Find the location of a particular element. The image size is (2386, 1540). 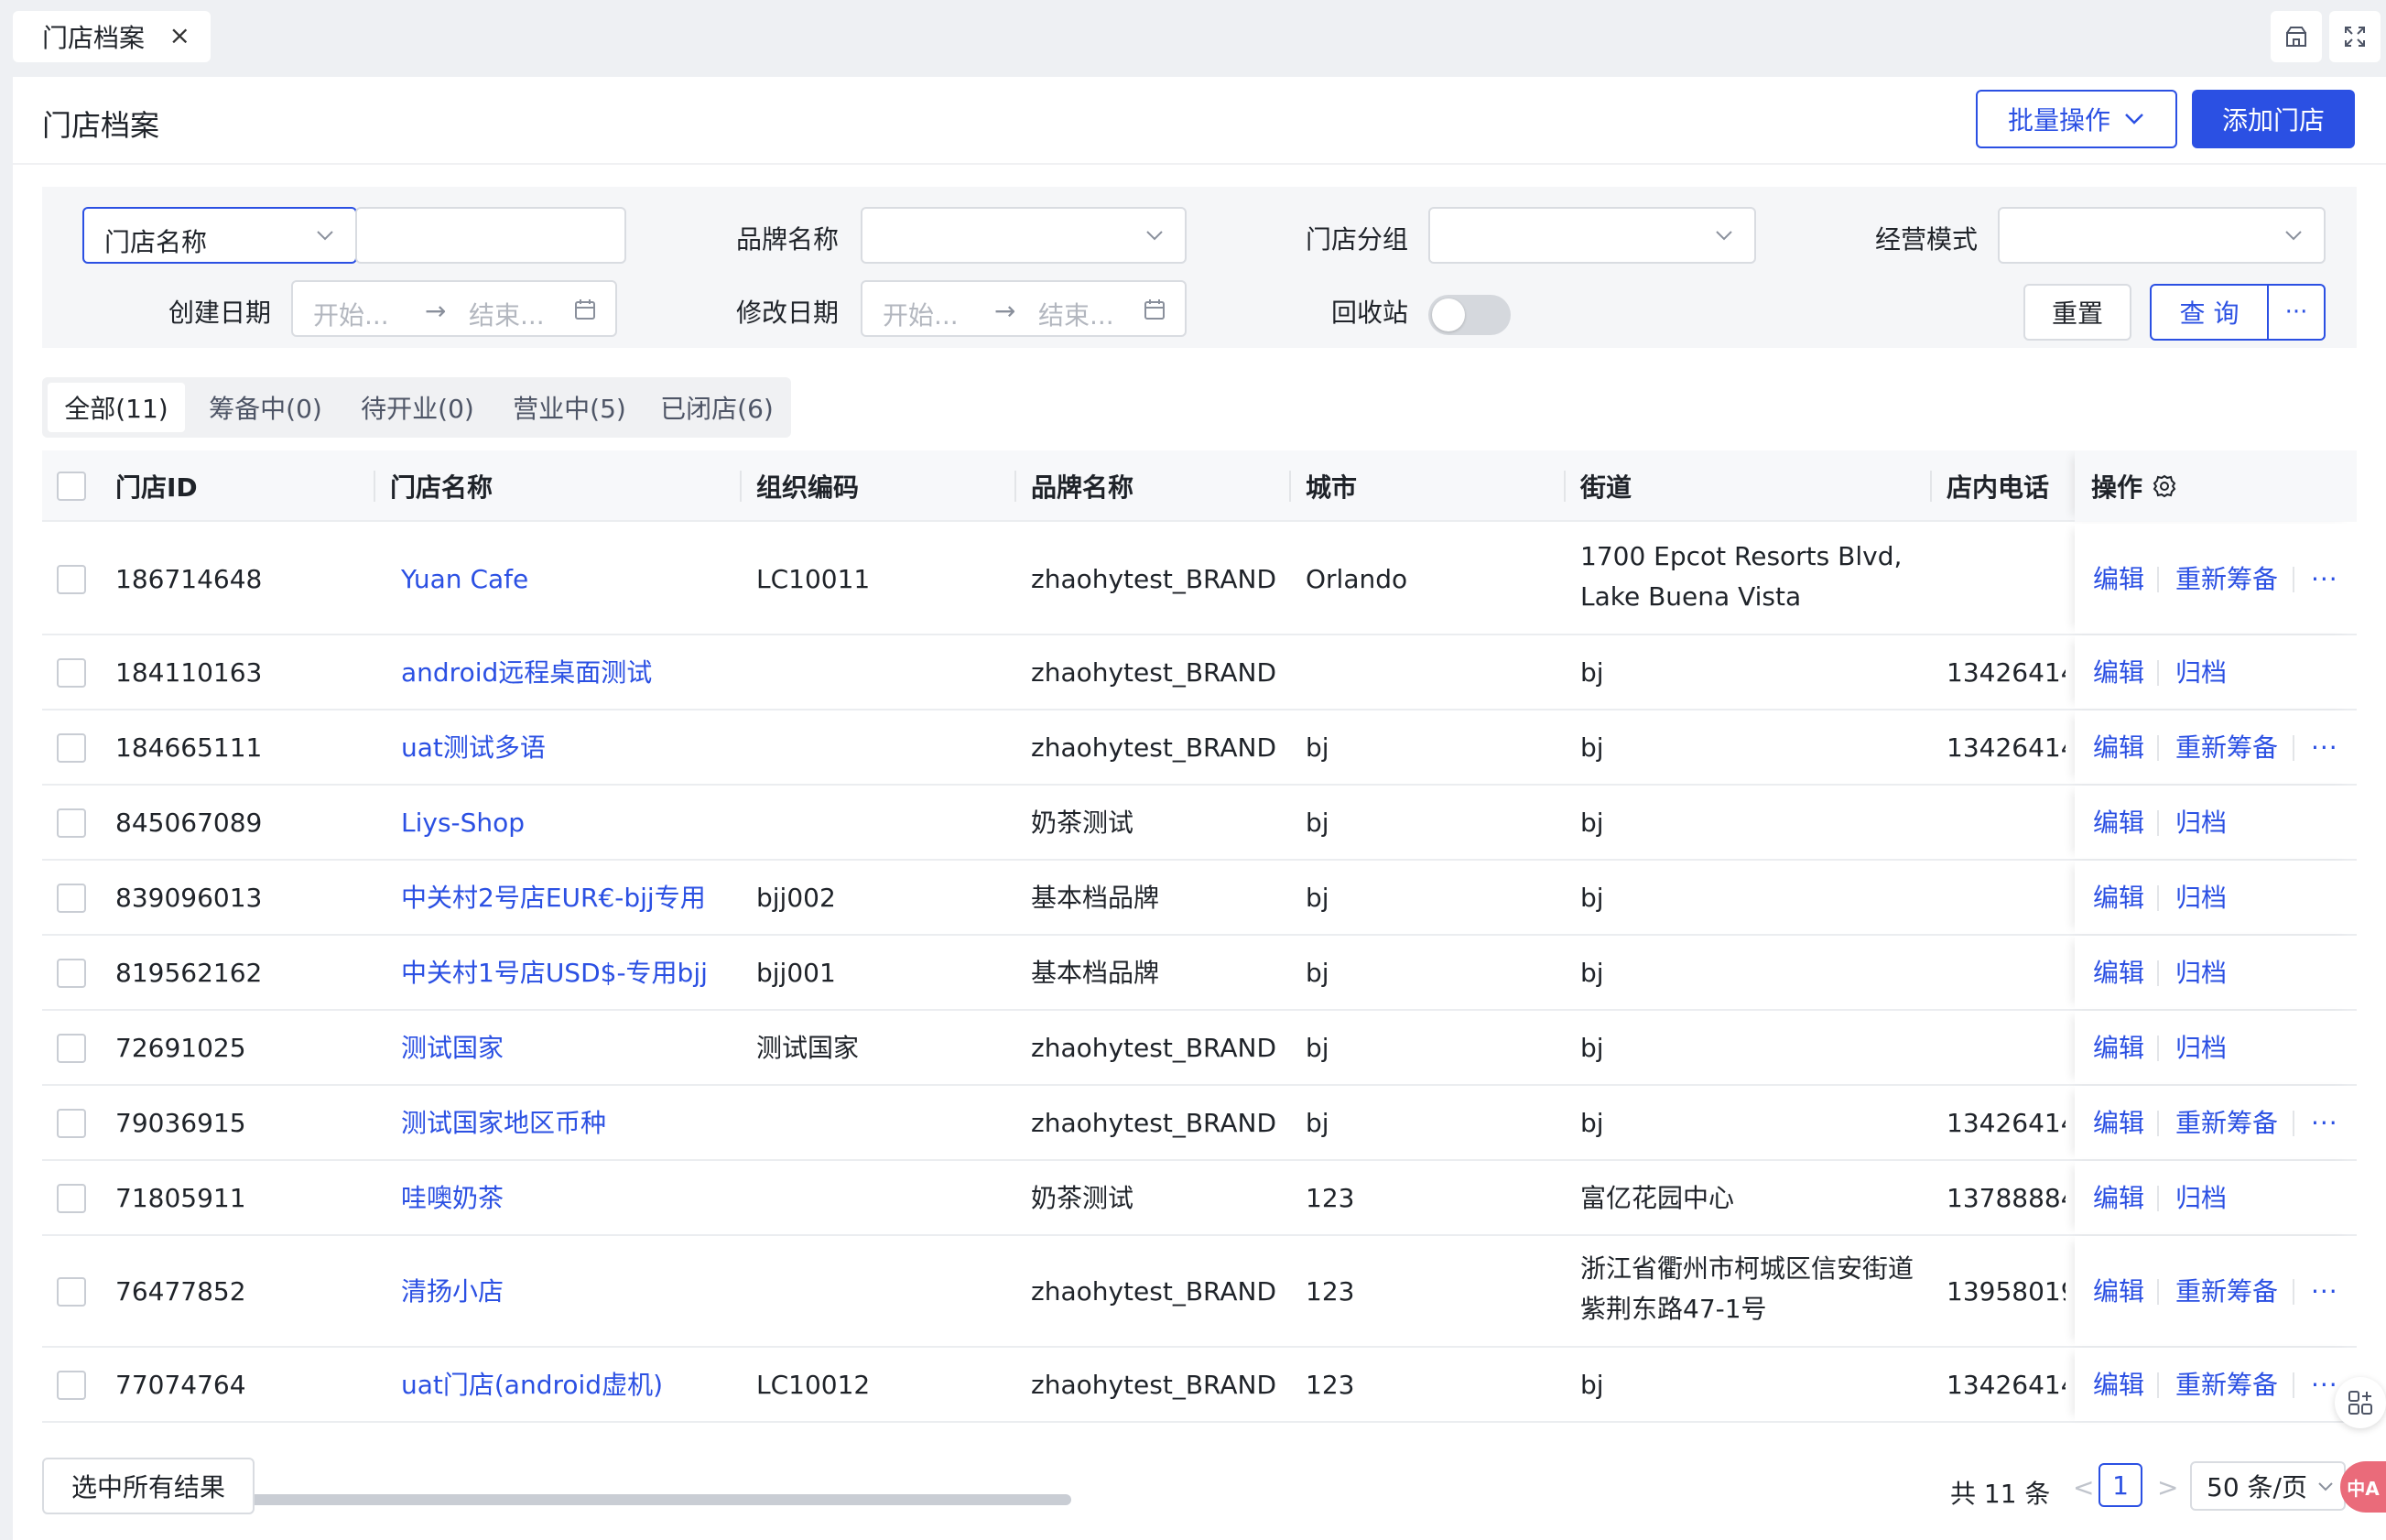

store-name-link: uat测试多语 is located at coordinates (474, 748).